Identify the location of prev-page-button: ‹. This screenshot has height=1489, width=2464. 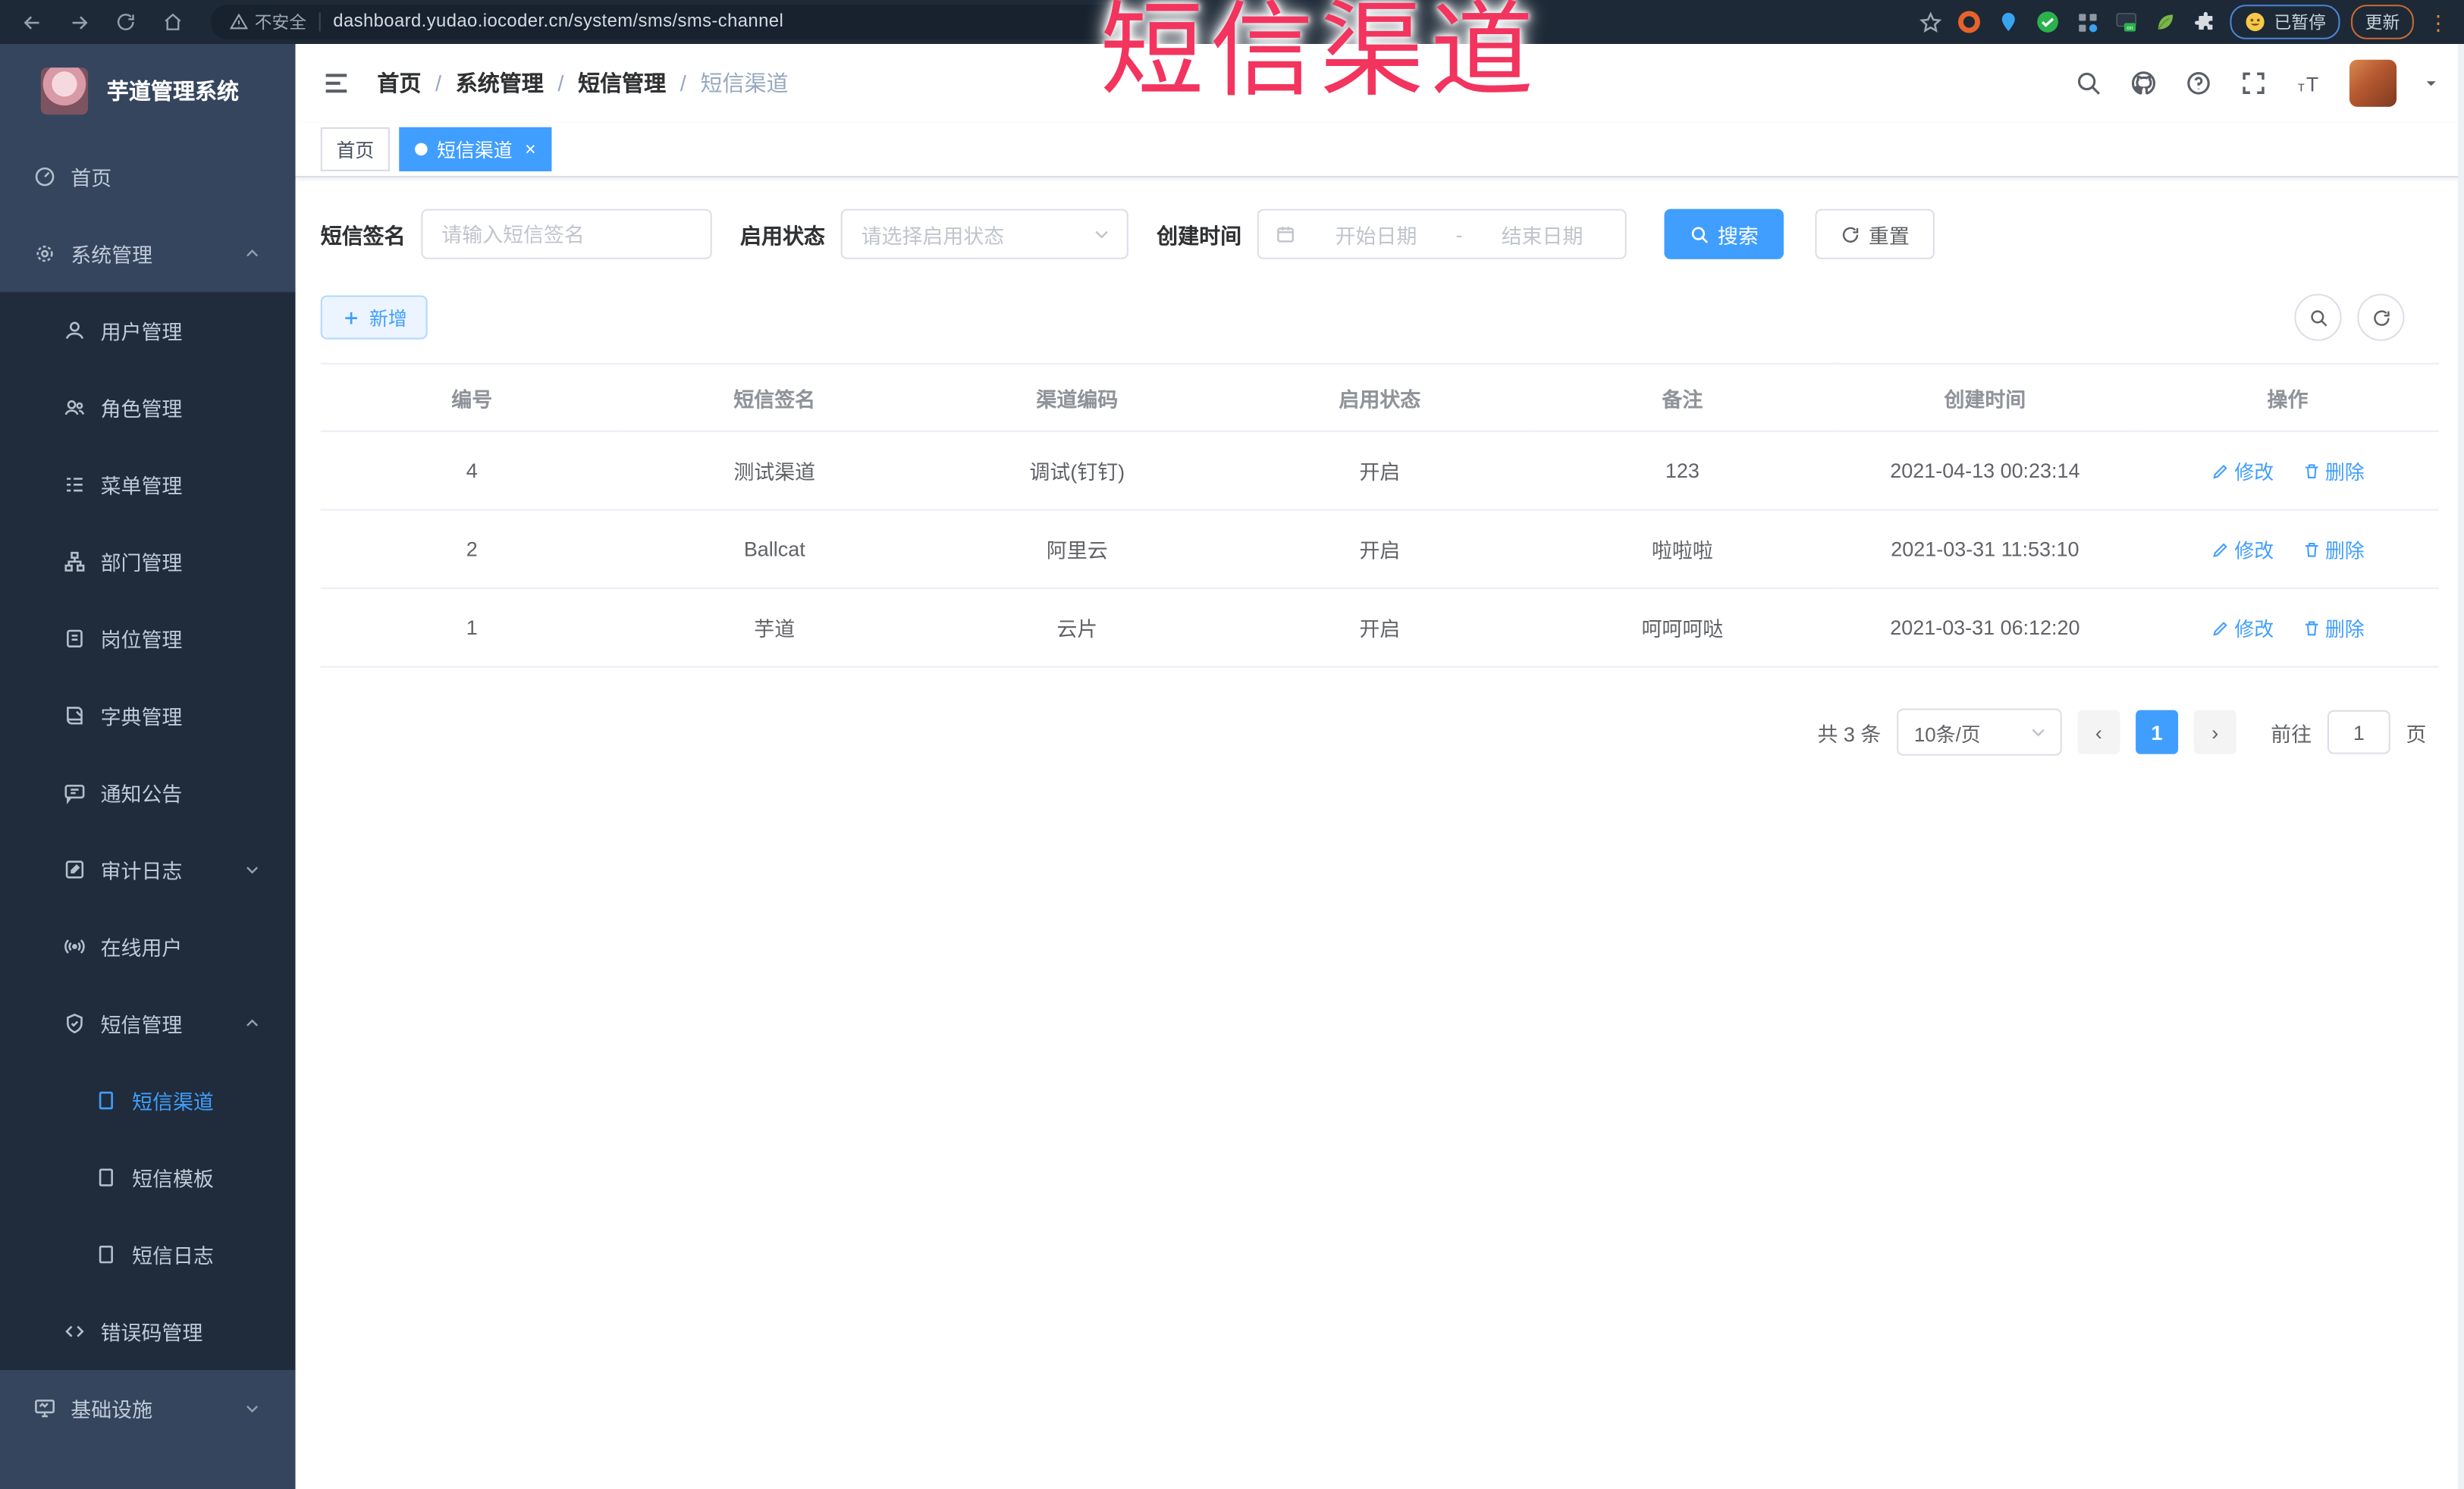
(2099, 732).